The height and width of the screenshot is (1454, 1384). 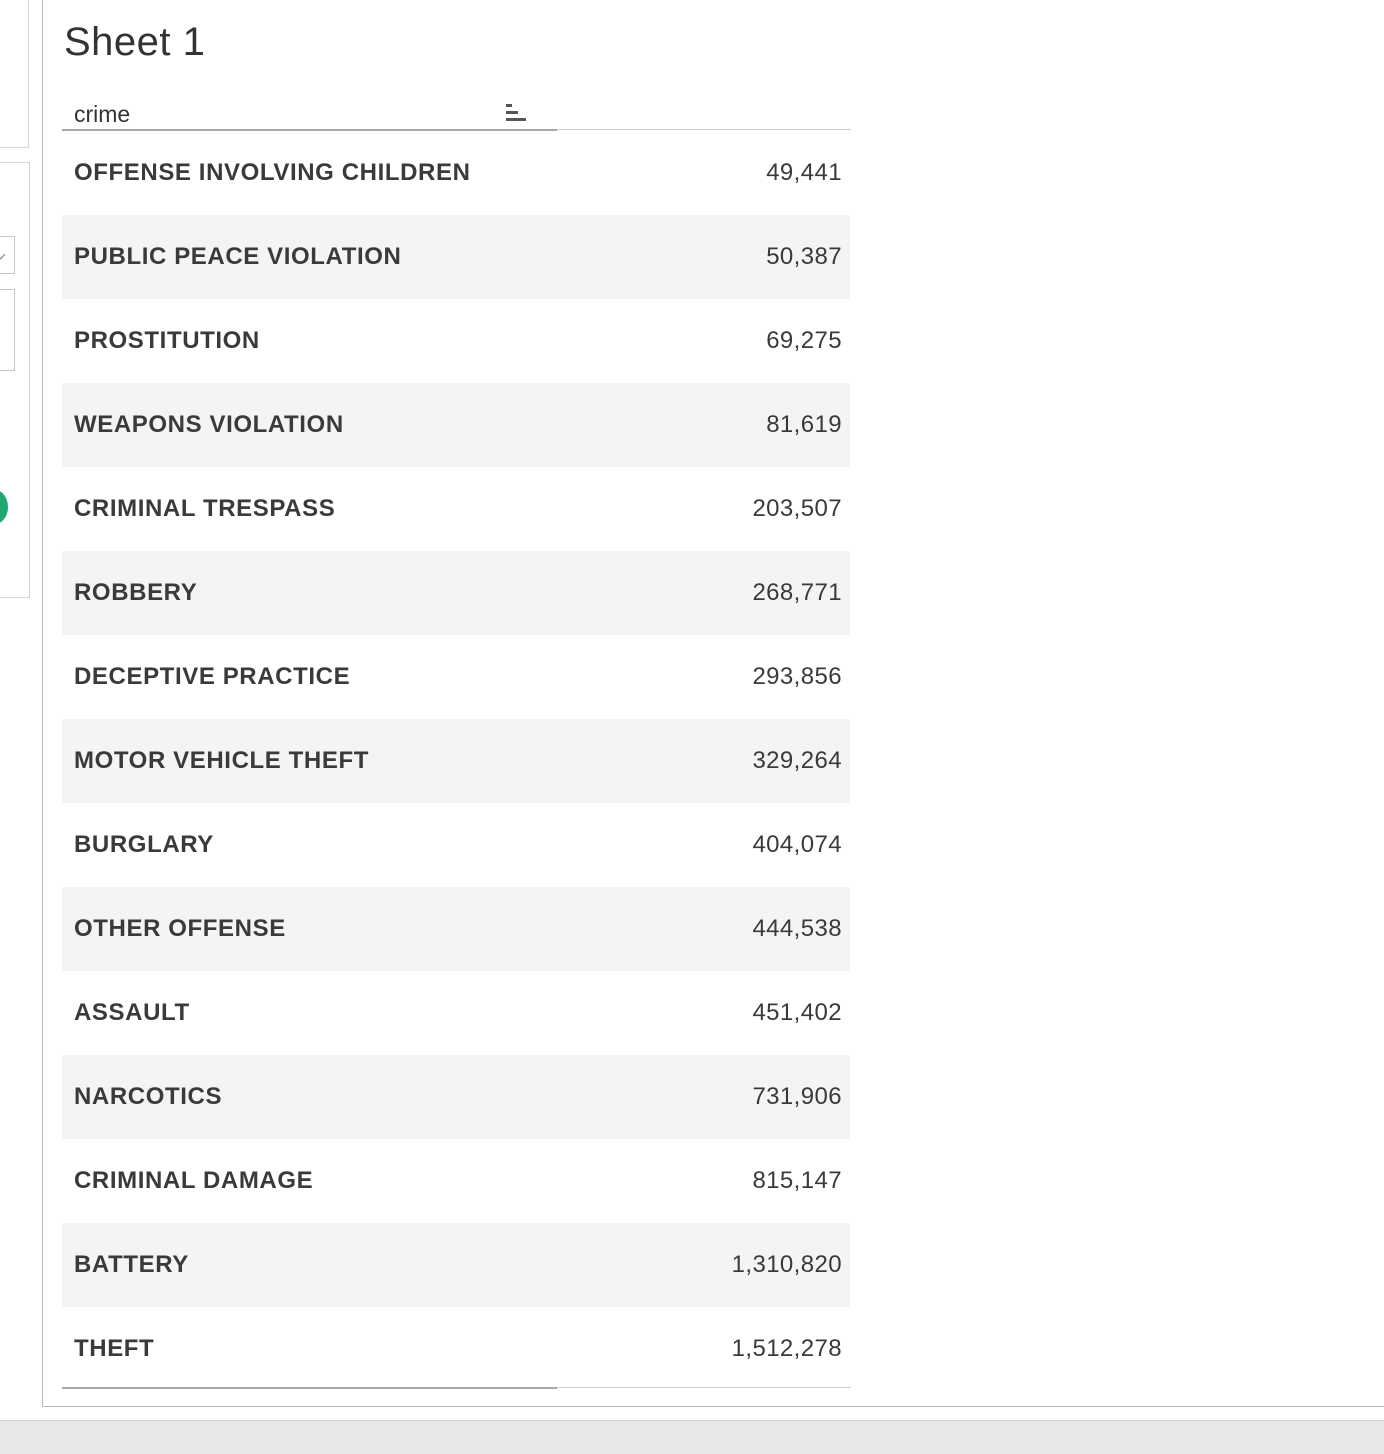 What do you see at coordinates (135, 42) in the screenshot?
I see `sheet-title: Sheet 1` at bounding box center [135, 42].